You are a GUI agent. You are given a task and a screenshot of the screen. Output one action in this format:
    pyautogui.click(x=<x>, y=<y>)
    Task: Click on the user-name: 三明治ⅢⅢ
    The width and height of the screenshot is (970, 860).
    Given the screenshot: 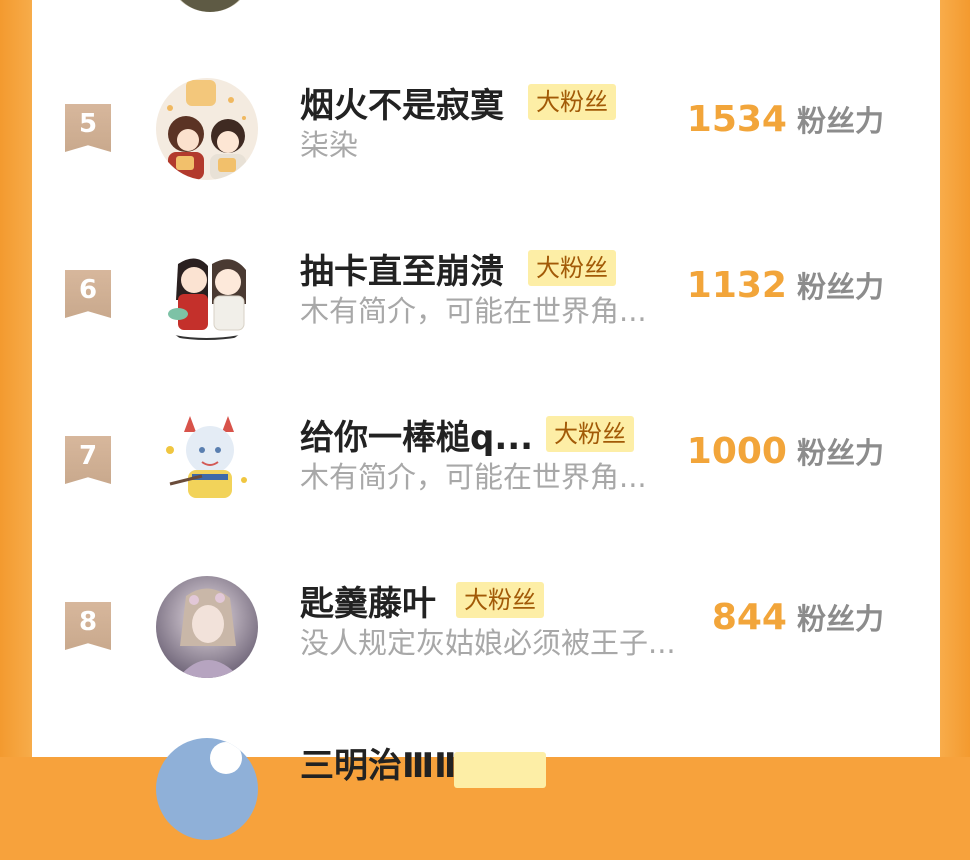 What is the action you would take?
    pyautogui.click(x=383, y=762)
    